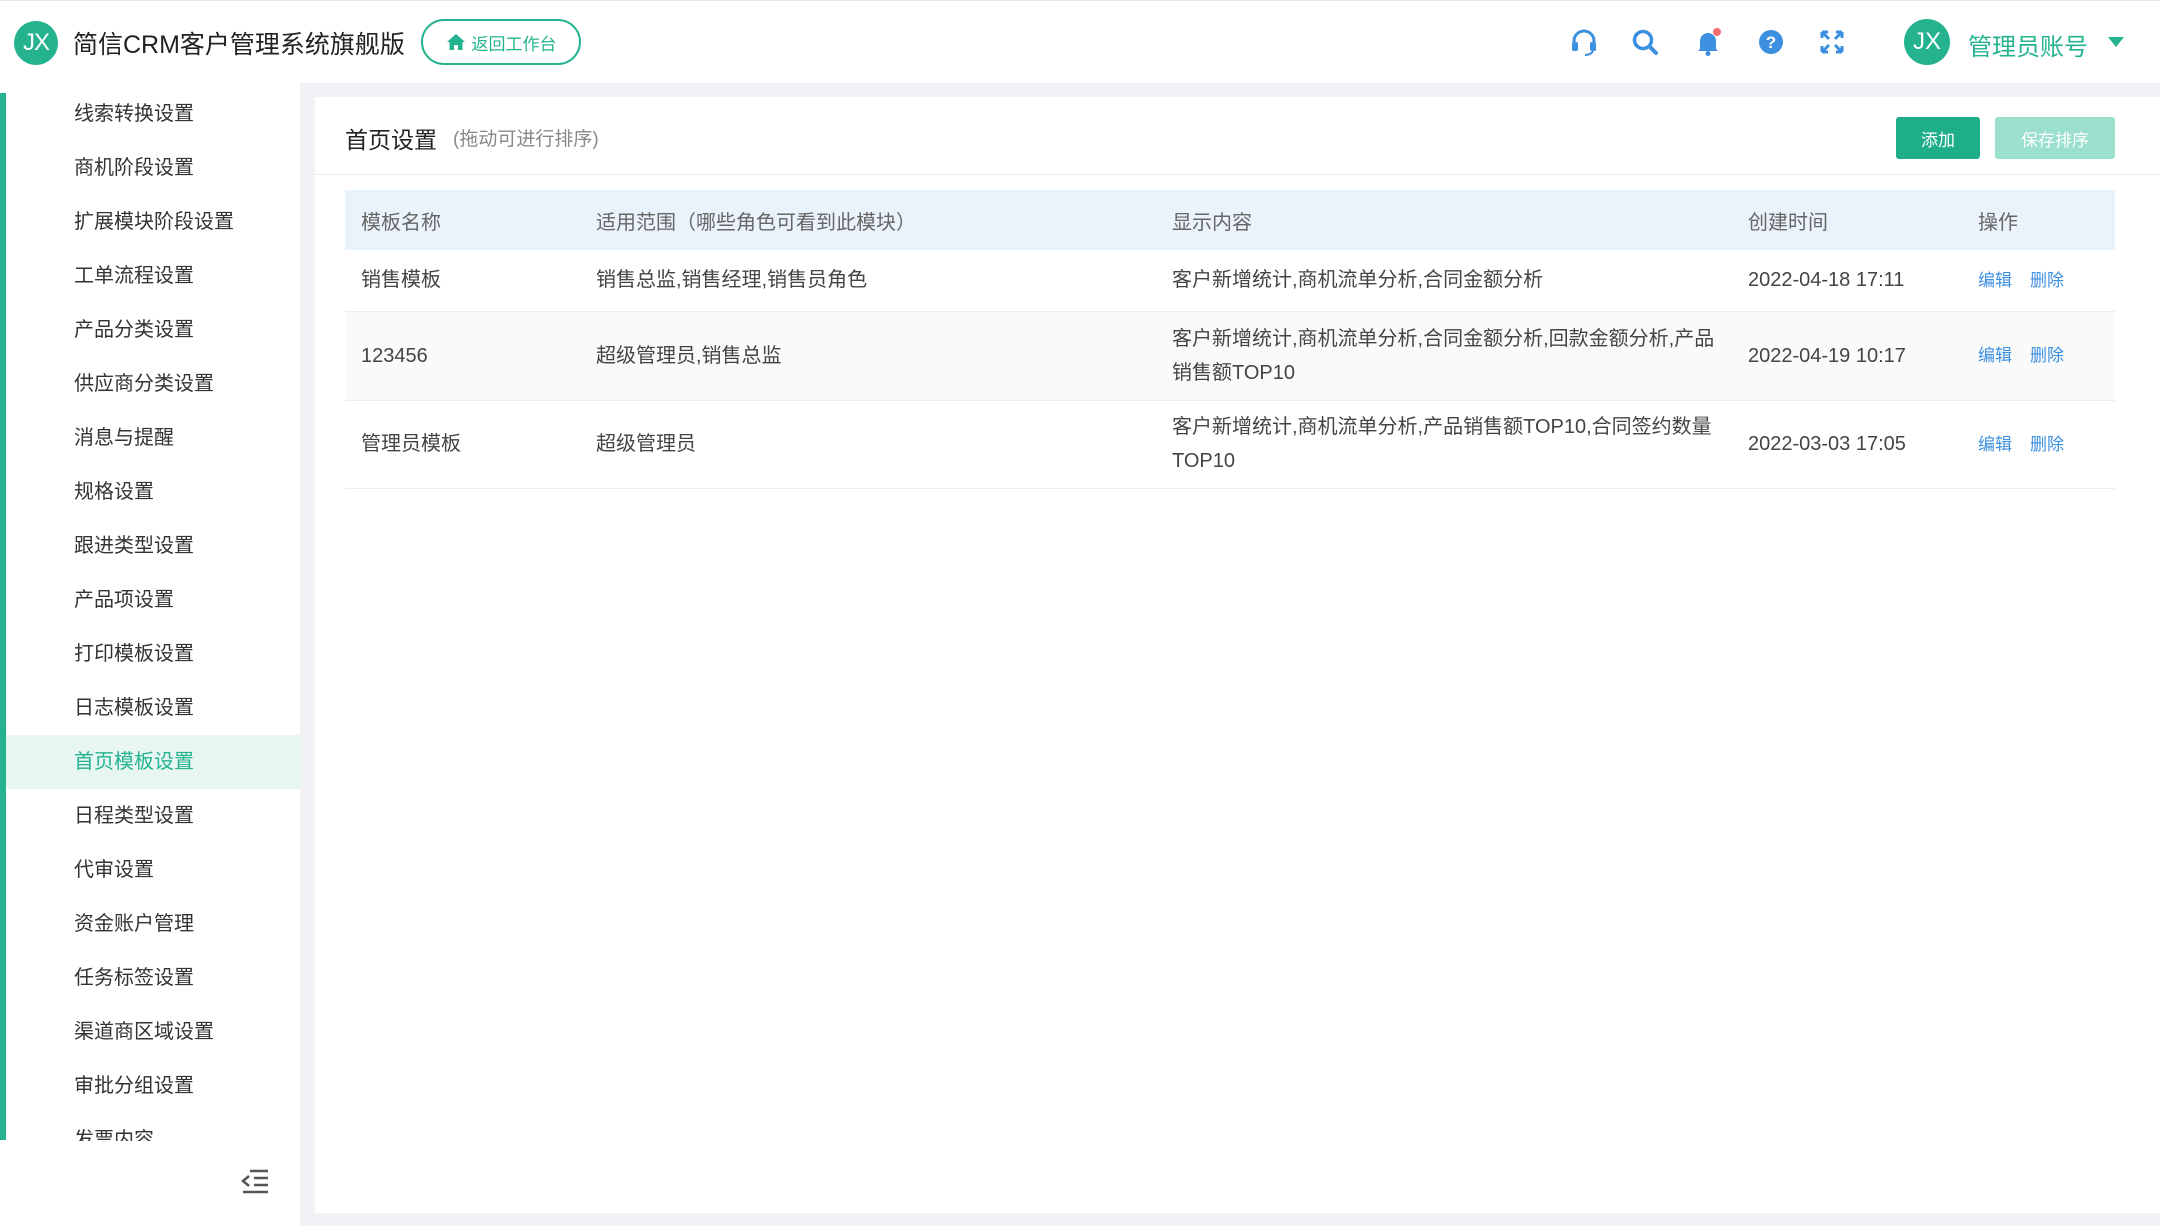 This screenshot has height=1226, width=2160. What do you see at coordinates (1832, 42) in the screenshot?
I see `fullscreen-icon` at bounding box center [1832, 42].